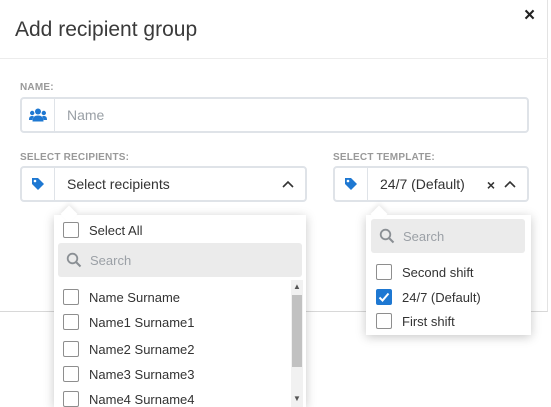 Image resolution: width=551 pixels, height=407 pixels. Describe the element at coordinates (448, 236) in the screenshot. I see `template-search-input: Search` at that location.